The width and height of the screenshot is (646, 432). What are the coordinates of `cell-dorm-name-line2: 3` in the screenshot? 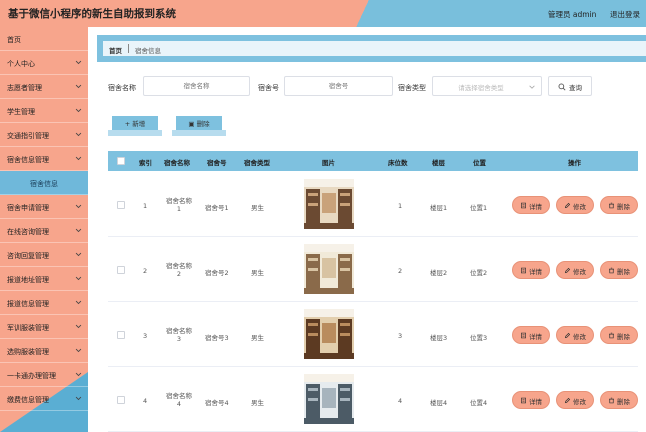 It's located at (179, 339).